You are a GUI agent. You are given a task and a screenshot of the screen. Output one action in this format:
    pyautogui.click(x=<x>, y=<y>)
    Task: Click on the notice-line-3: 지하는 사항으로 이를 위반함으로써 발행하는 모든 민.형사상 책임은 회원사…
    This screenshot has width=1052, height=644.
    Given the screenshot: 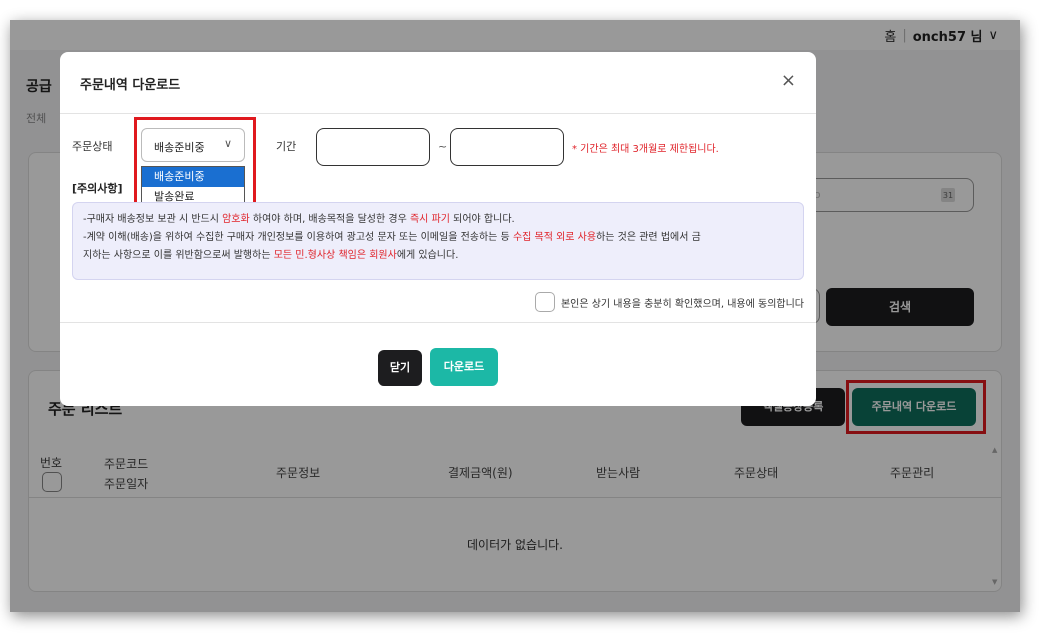 What is the action you would take?
    pyautogui.click(x=438, y=256)
    